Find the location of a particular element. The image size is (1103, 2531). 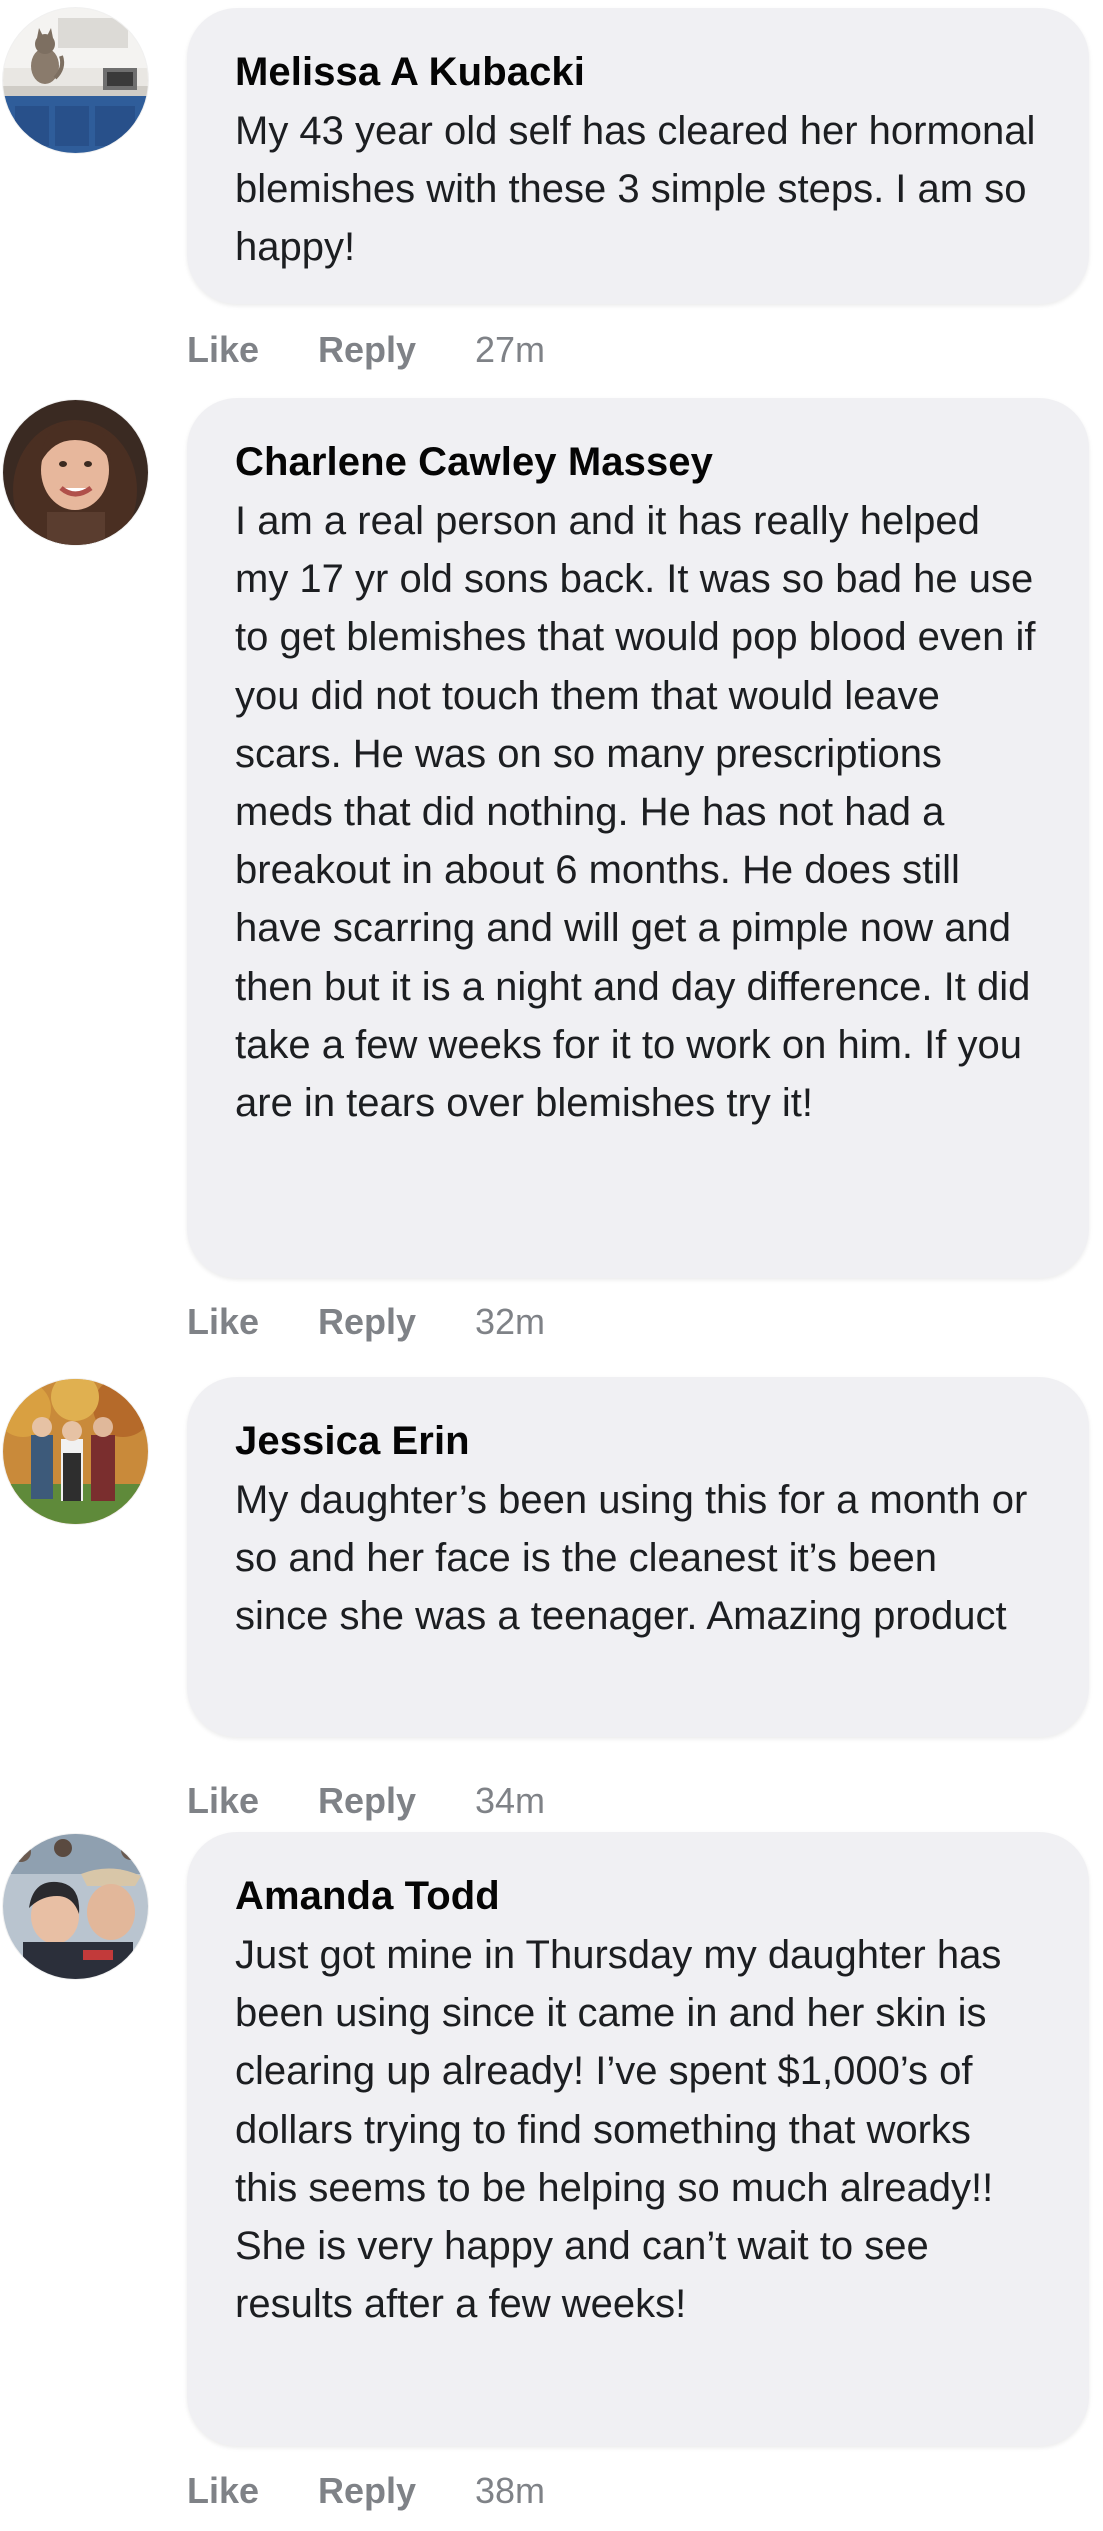

comment-timestamp: 27m is located at coordinates (510, 350).